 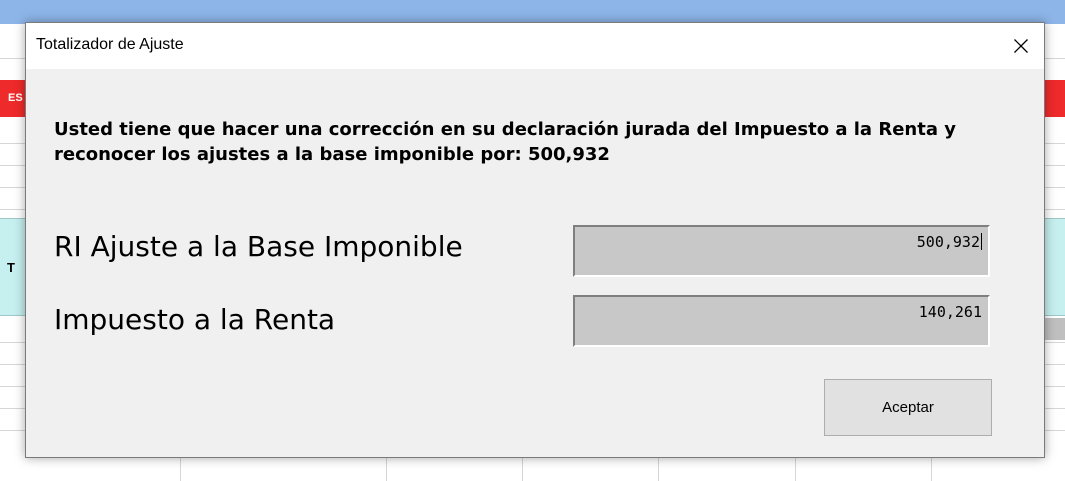 What do you see at coordinates (110, 44) in the screenshot?
I see `dialog-title: Totalizador de Ajuste` at bounding box center [110, 44].